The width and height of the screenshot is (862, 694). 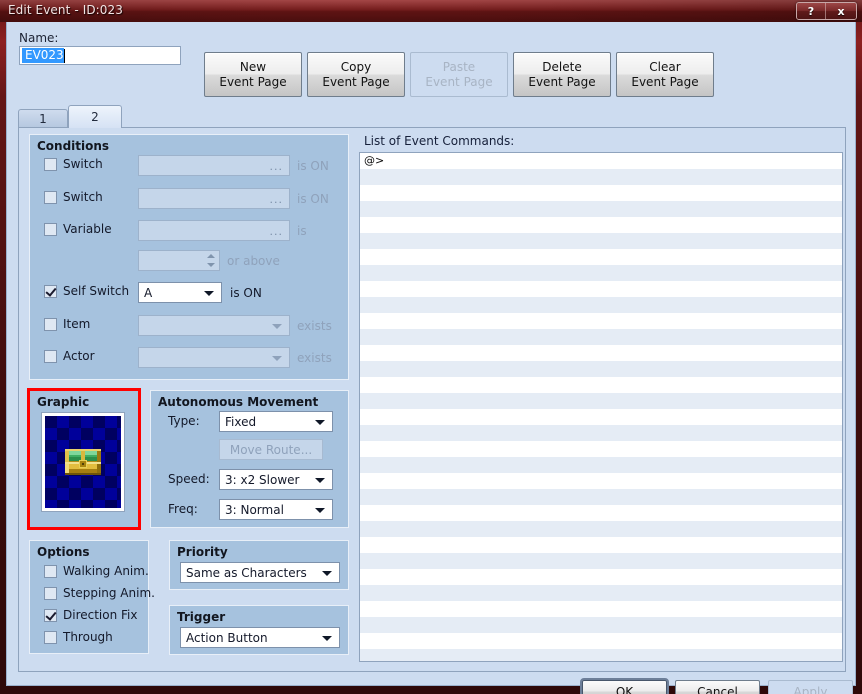 I want to click on event-name-input: EV023, so click(x=100, y=55).